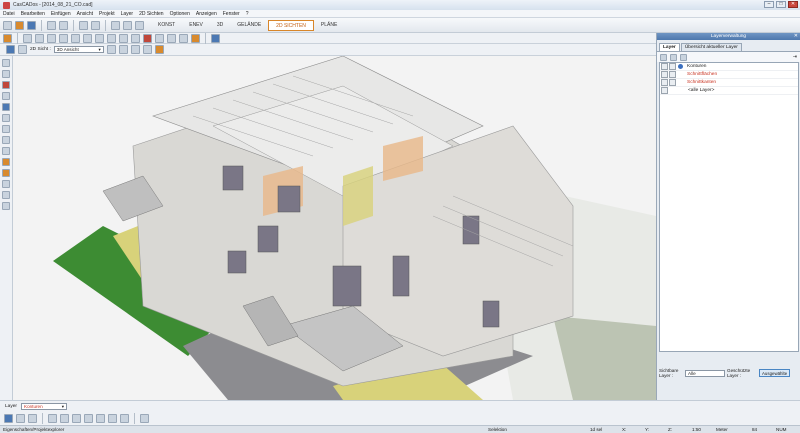  I want to click on menu-bearbeiten: Bearbeiten, so click(33, 14).